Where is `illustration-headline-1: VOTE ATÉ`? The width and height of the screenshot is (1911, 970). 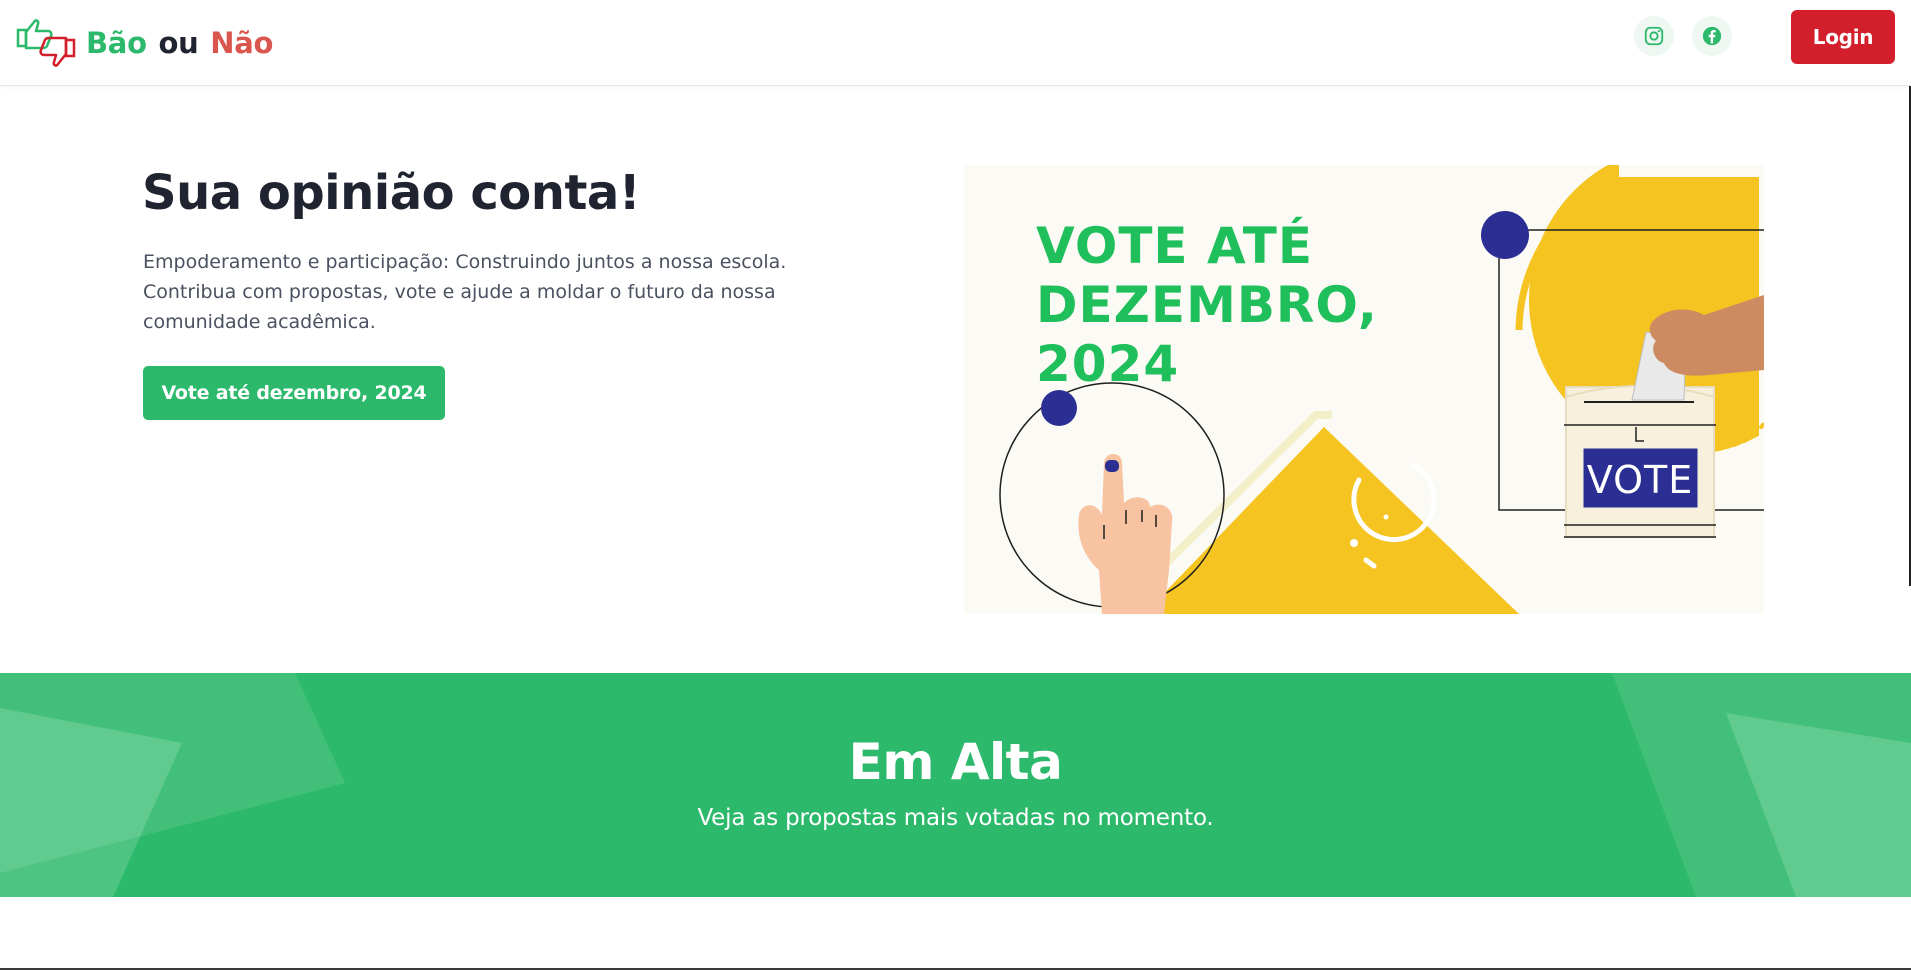
illustration-headline-1: VOTE ATÉ is located at coordinates (1174, 245).